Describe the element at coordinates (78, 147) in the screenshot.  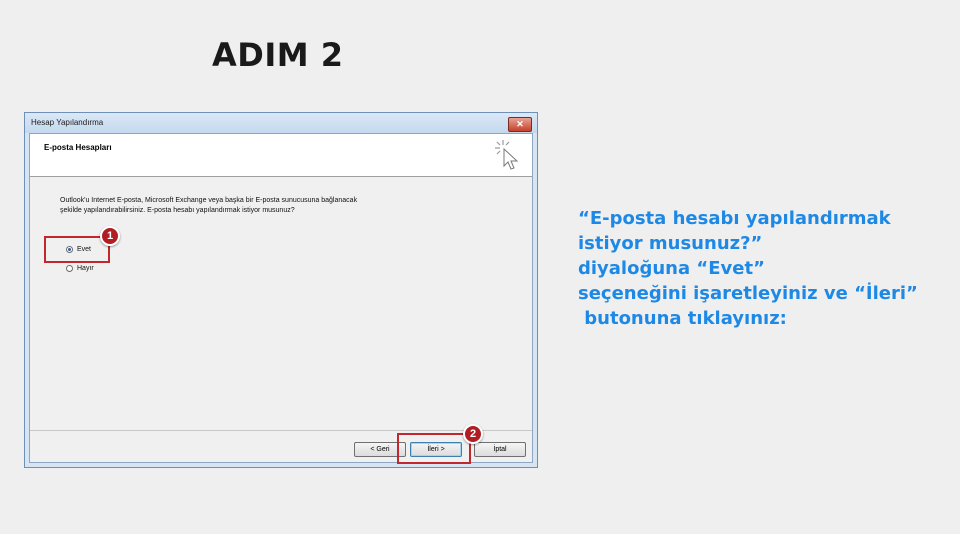
I see `dialog-header-title: E-posta Hesapları` at that location.